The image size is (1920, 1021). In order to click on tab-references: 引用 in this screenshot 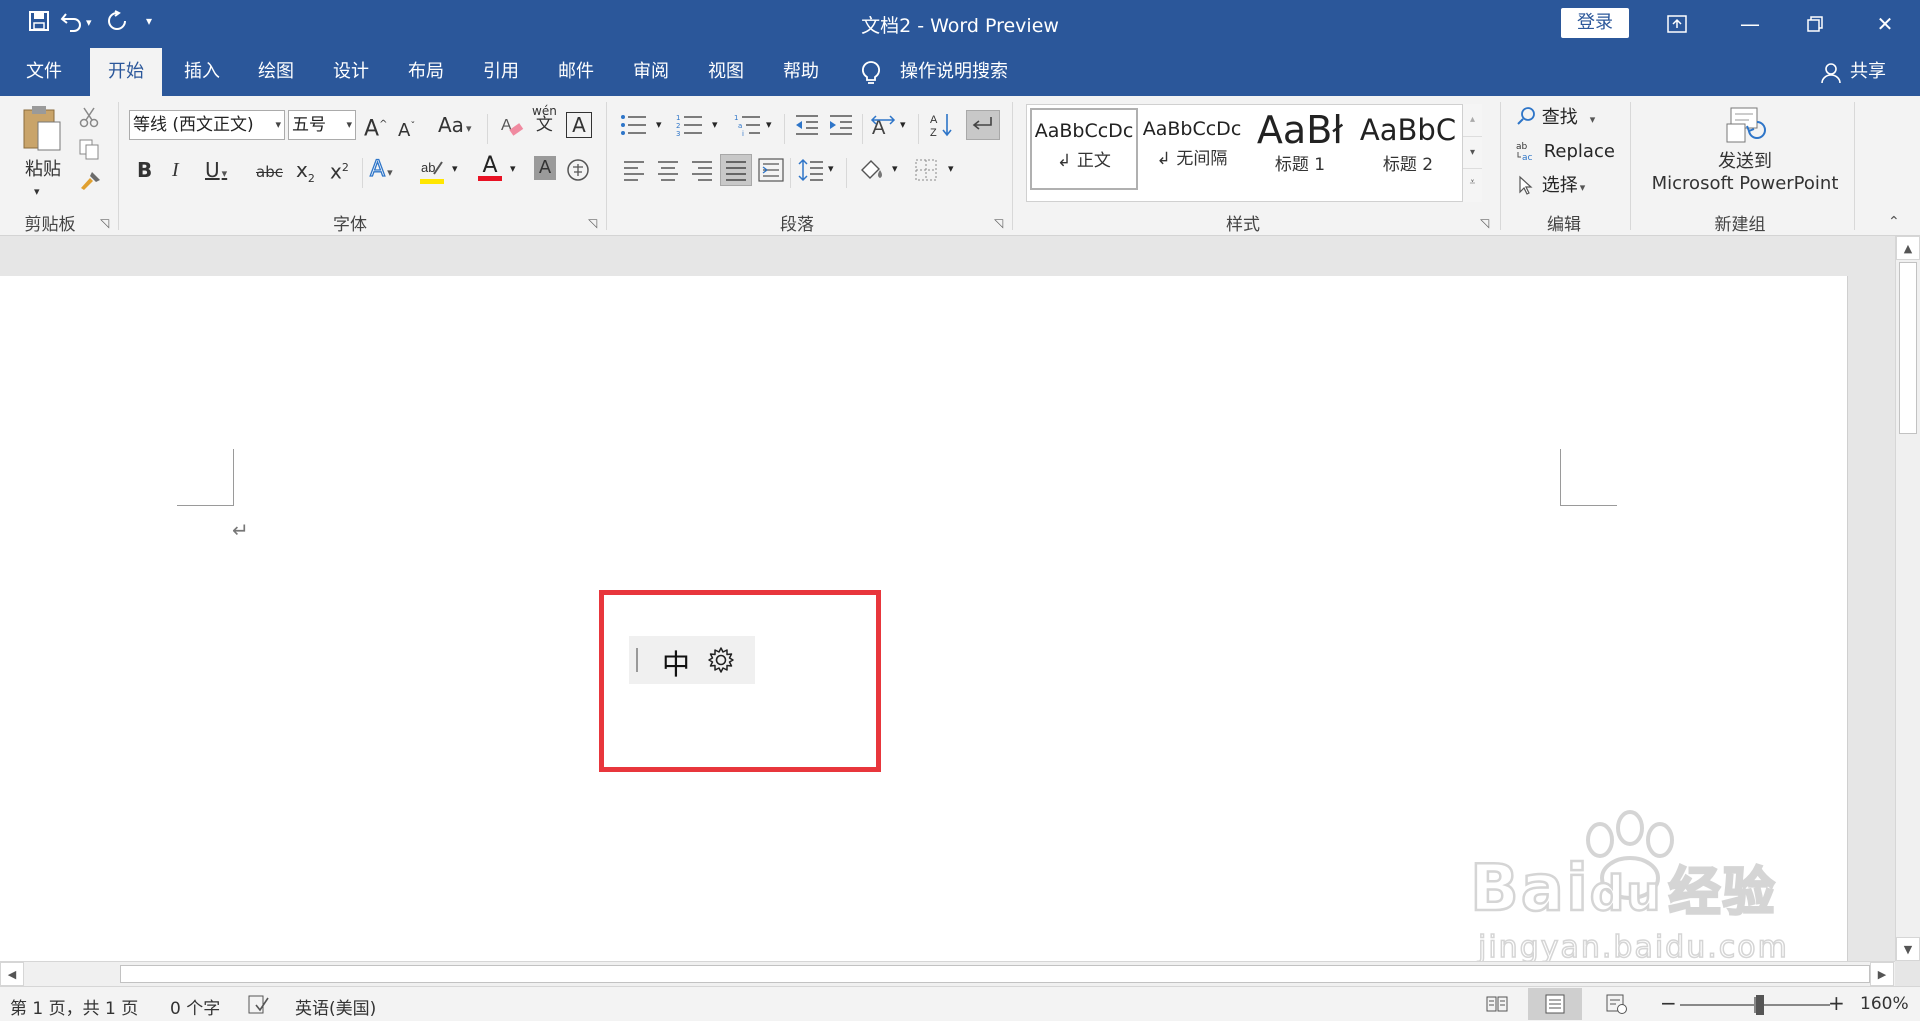, I will do `click(501, 72)`.